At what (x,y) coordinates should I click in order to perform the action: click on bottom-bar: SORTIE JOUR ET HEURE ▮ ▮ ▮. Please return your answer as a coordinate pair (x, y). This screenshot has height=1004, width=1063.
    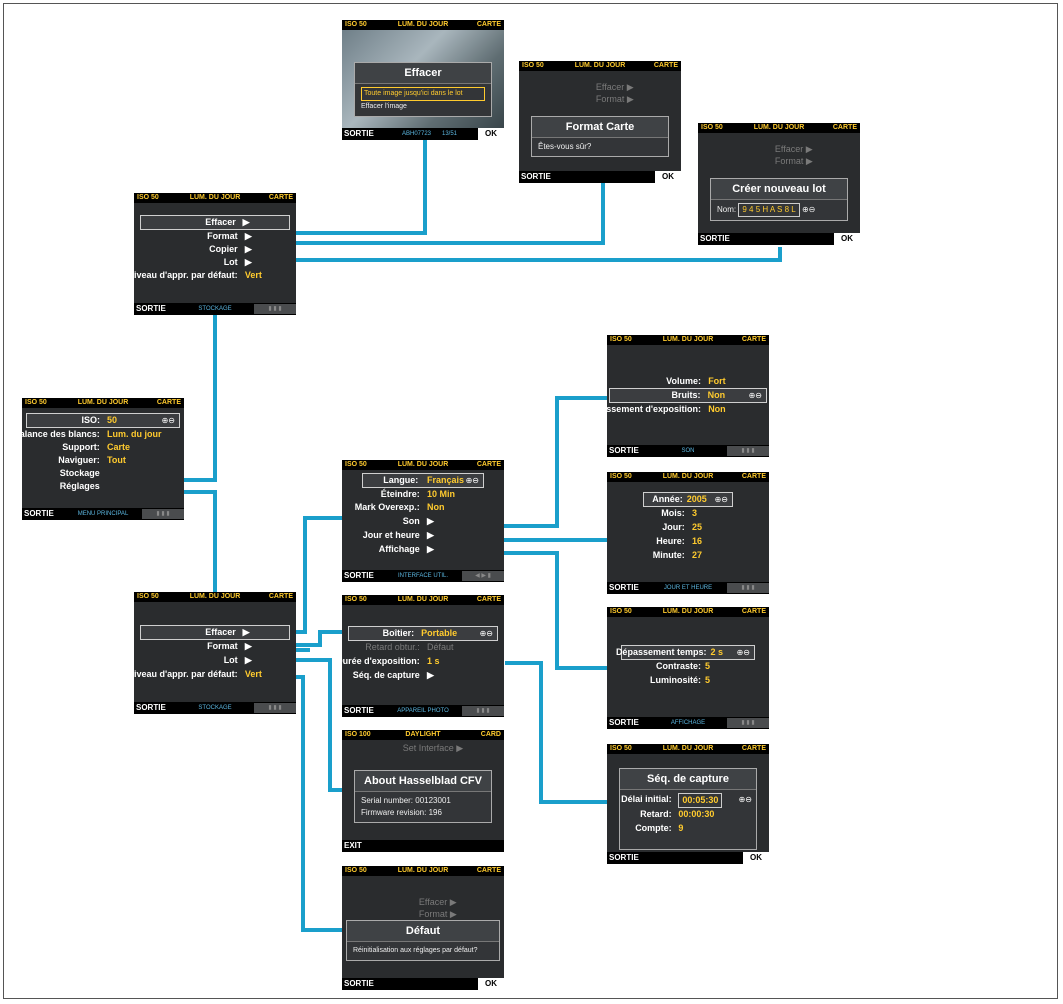
    Looking at the image, I should click on (688, 588).